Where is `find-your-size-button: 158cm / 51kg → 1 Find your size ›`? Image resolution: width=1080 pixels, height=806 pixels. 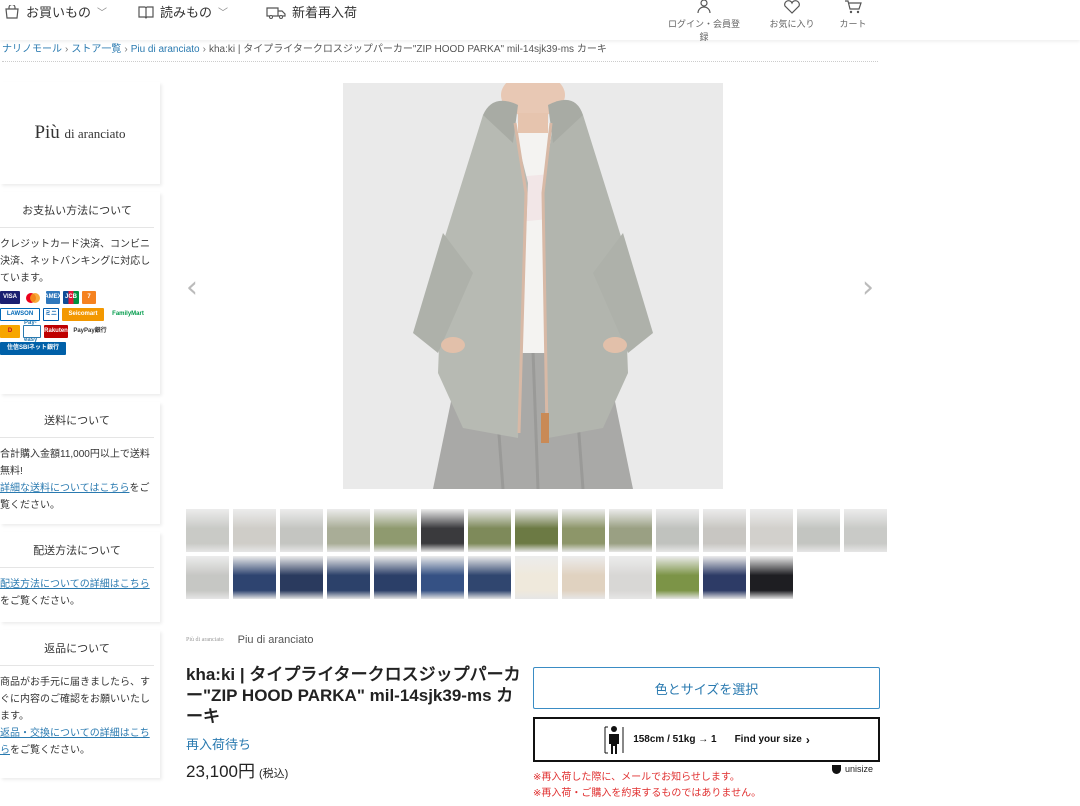 find-your-size-button: 158cm / 51kg → 1 Find your size › is located at coordinates (706, 739).